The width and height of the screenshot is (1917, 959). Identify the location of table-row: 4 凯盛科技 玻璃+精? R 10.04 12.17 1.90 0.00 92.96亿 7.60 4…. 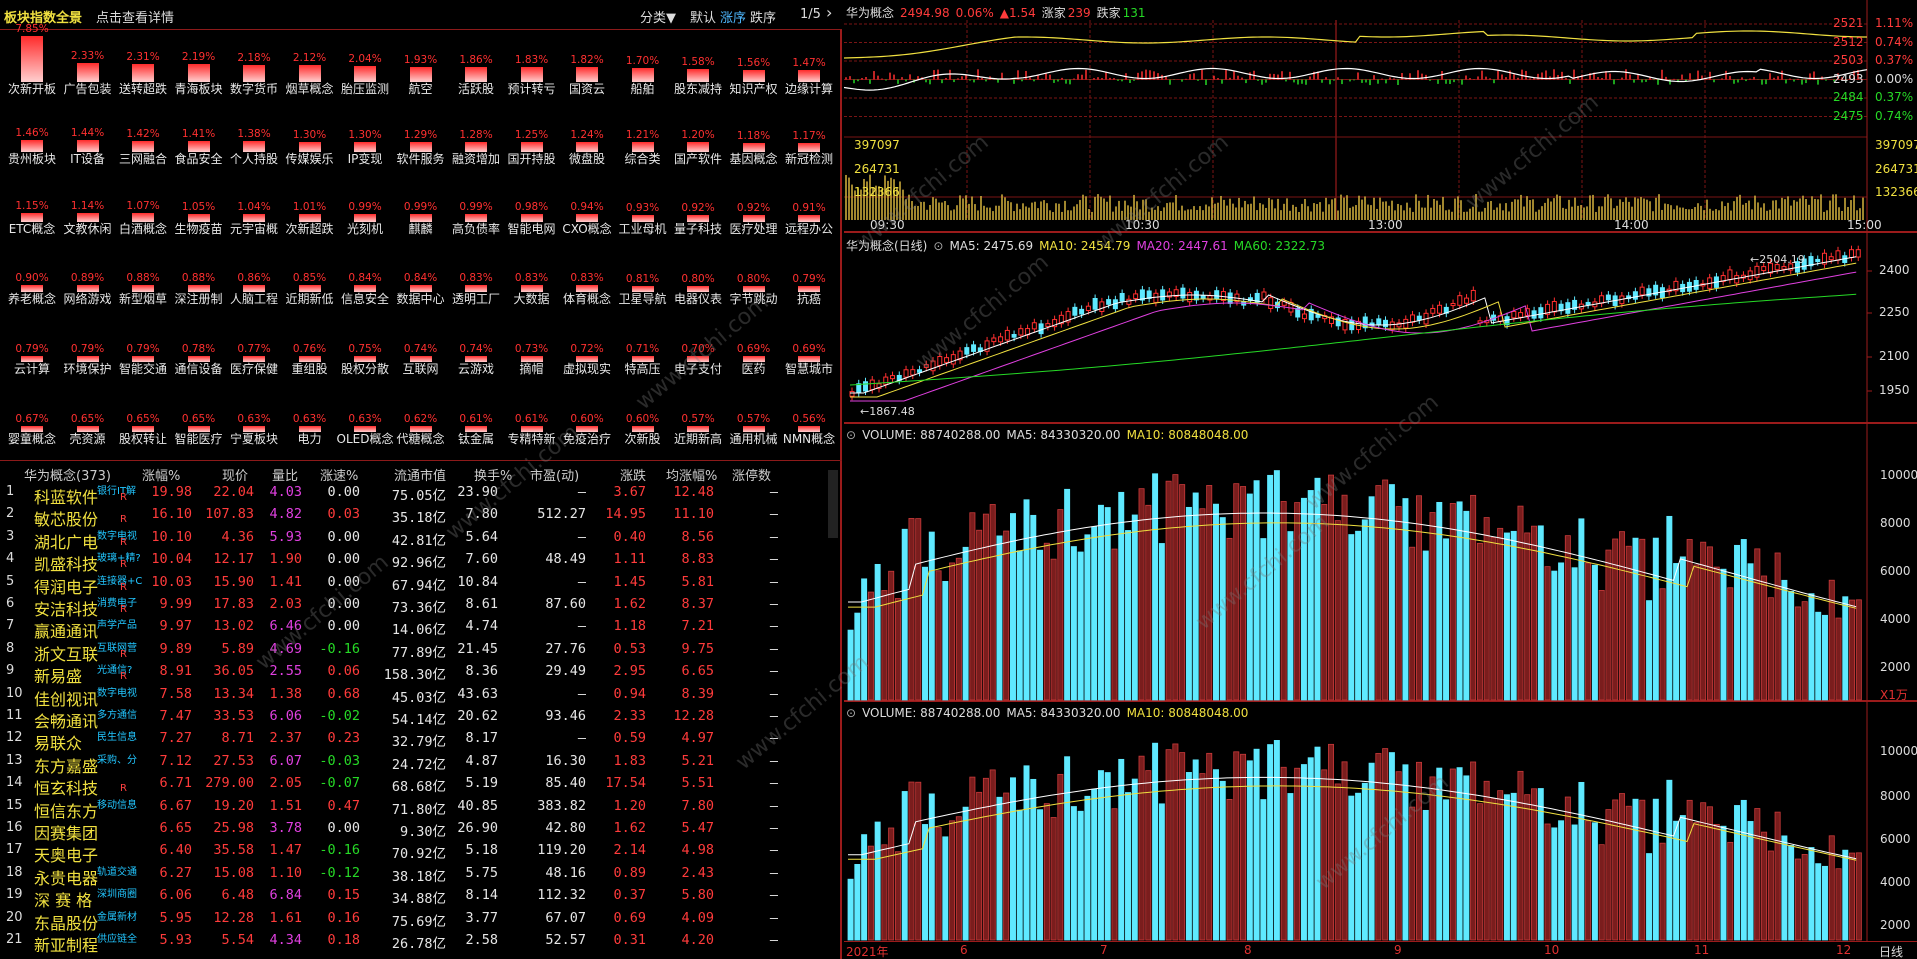
(421, 561).